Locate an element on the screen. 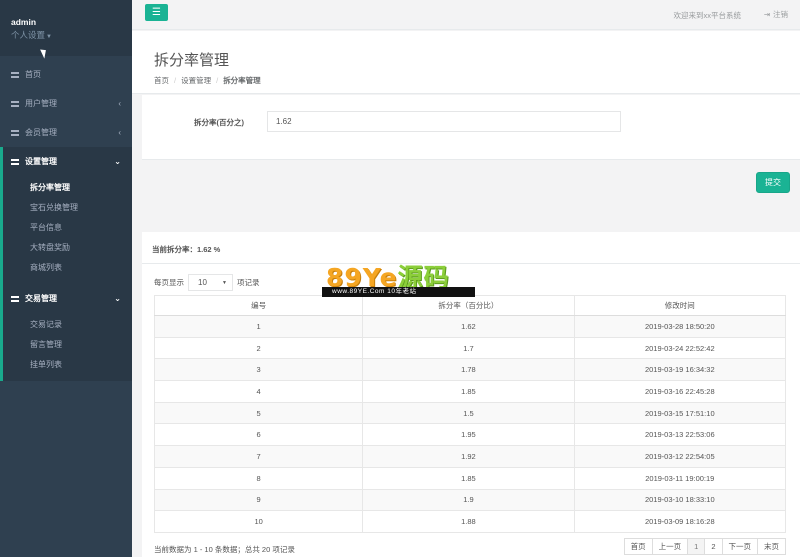  table-row: 5 1.5 2019-03-15 17:51:10 is located at coordinates (470, 413).